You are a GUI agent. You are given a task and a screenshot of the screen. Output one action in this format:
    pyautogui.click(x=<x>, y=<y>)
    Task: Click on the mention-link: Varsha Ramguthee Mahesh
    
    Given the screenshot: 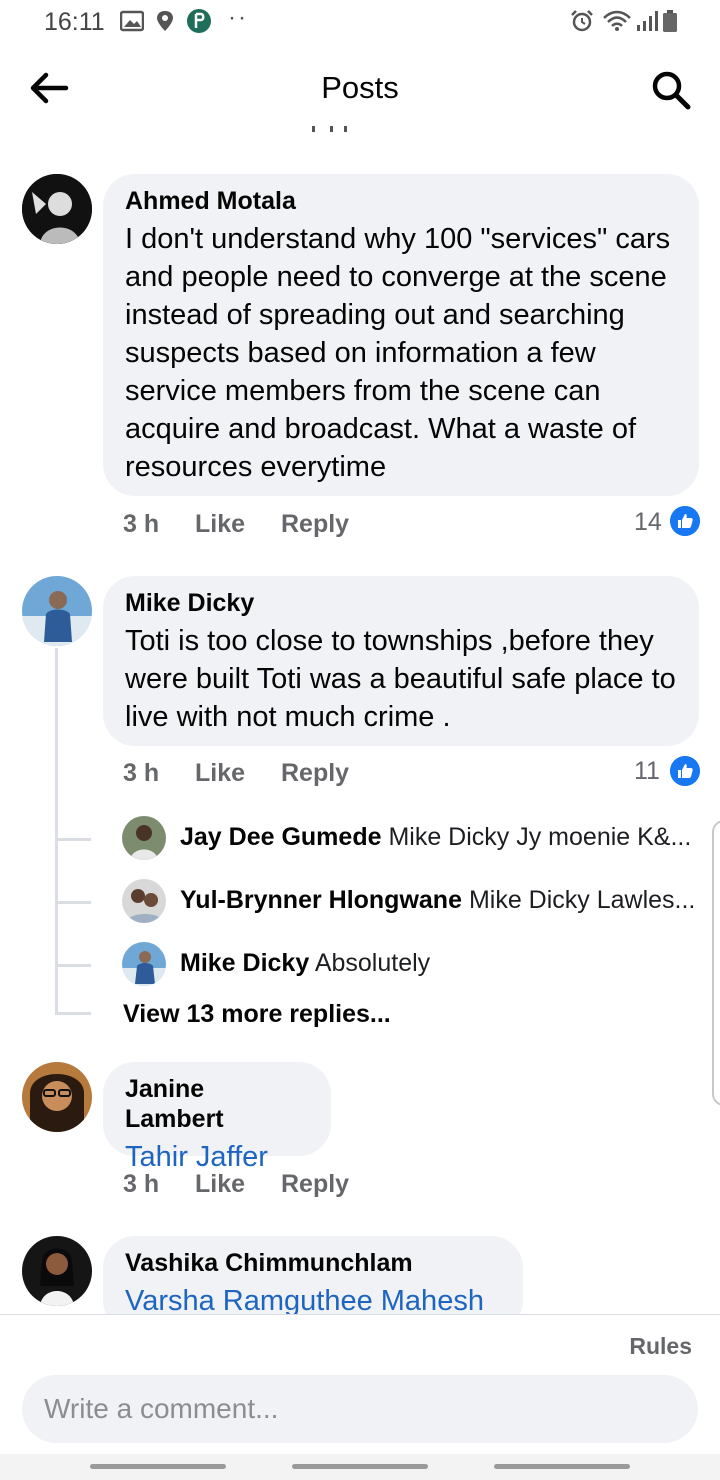 What is the action you would take?
    pyautogui.click(x=313, y=1298)
    